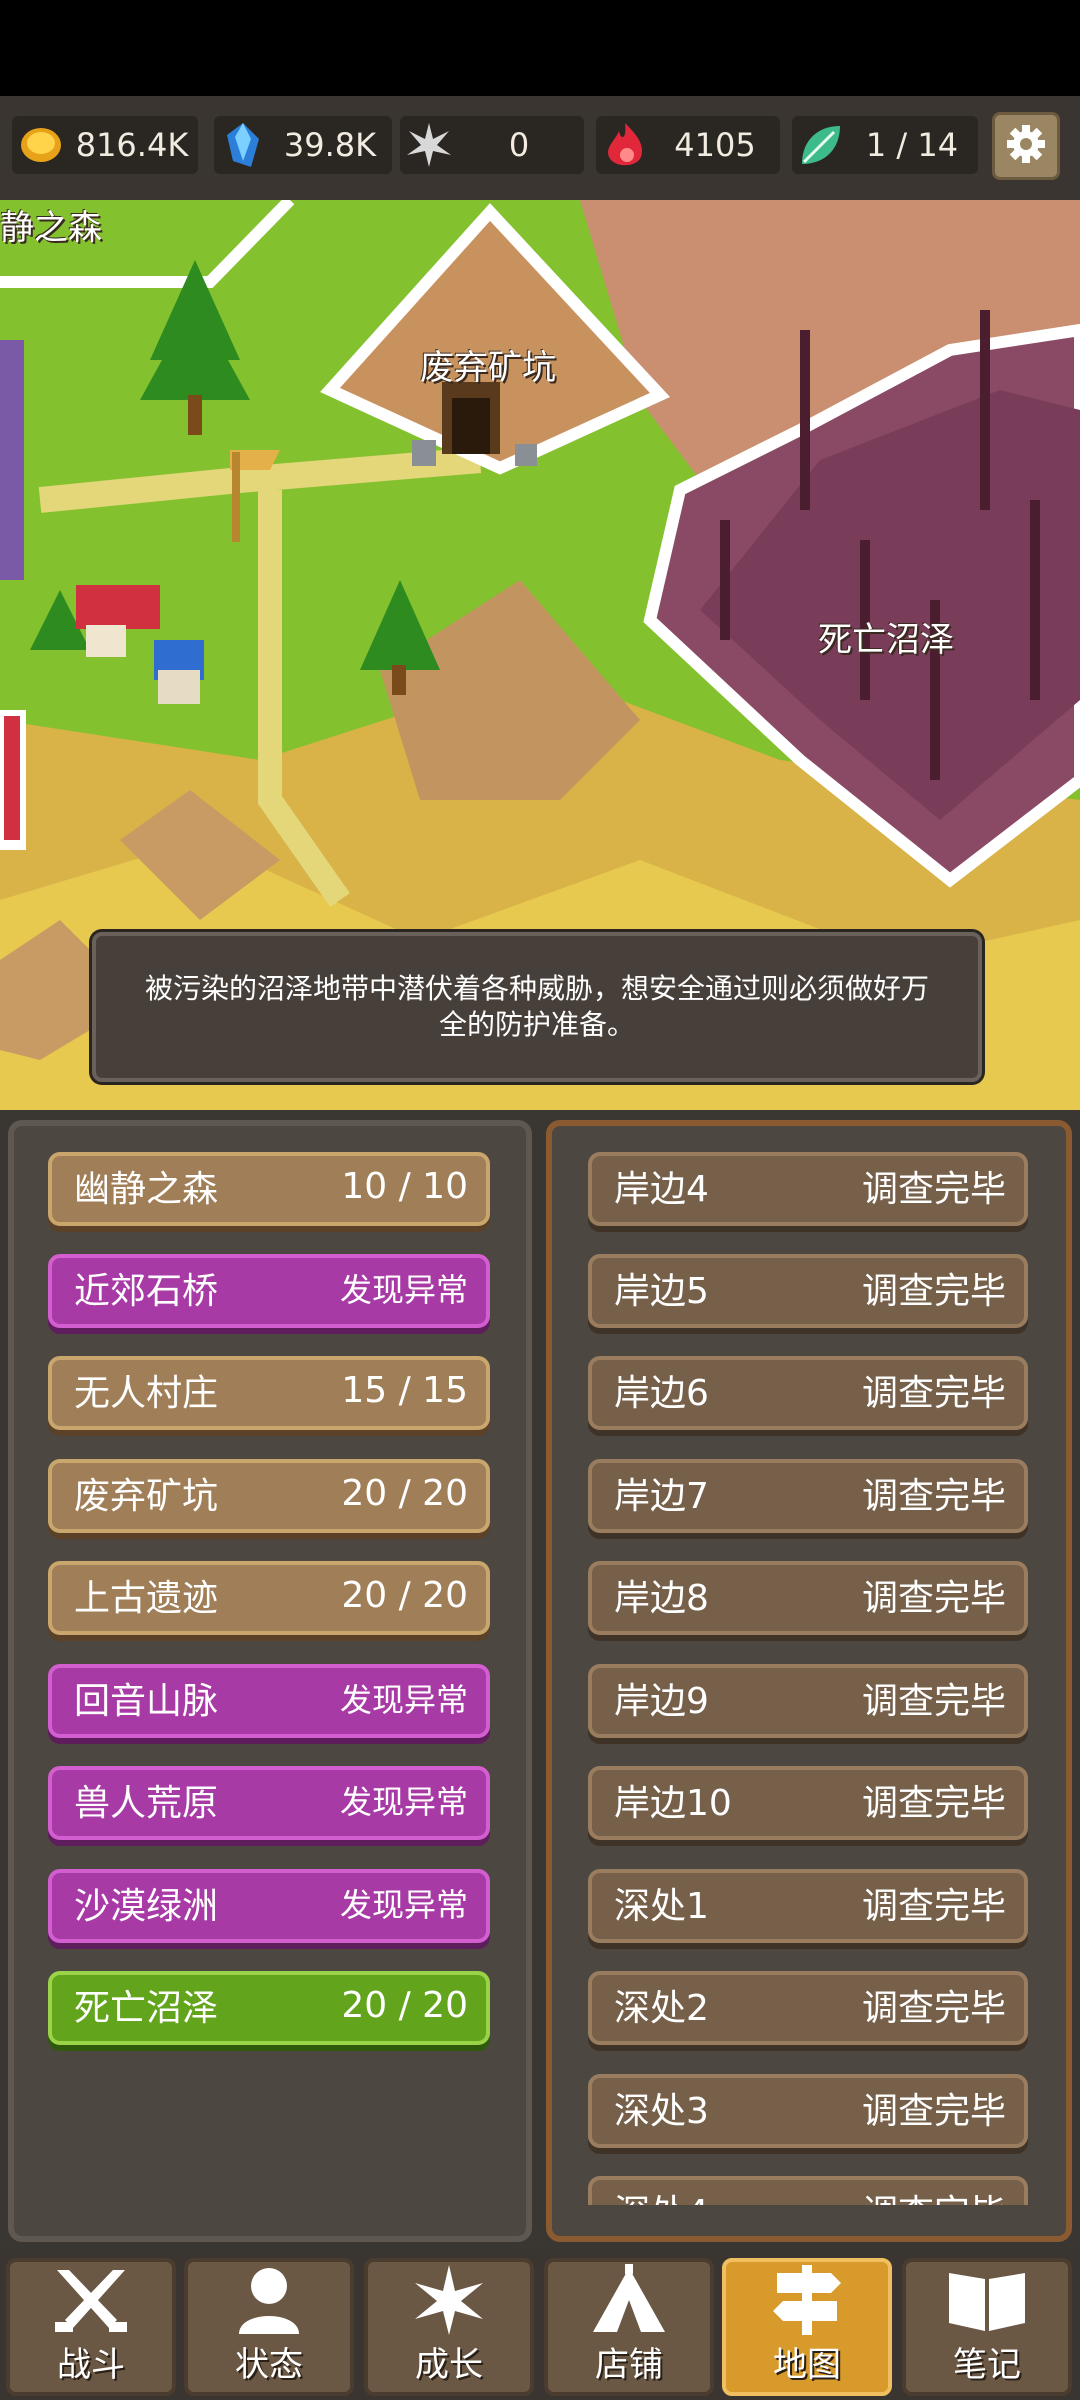  Describe the element at coordinates (912, 145) in the screenshot. I see `leaf-value: 1 / 14` at that location.